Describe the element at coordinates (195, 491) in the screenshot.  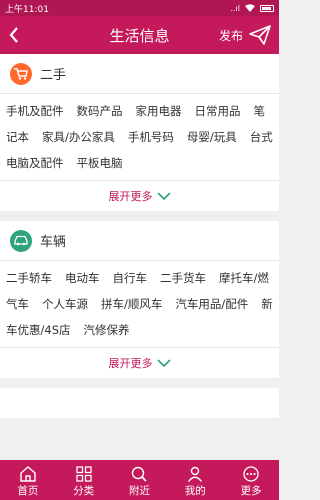
I see `tab-label: 我的` at that location.